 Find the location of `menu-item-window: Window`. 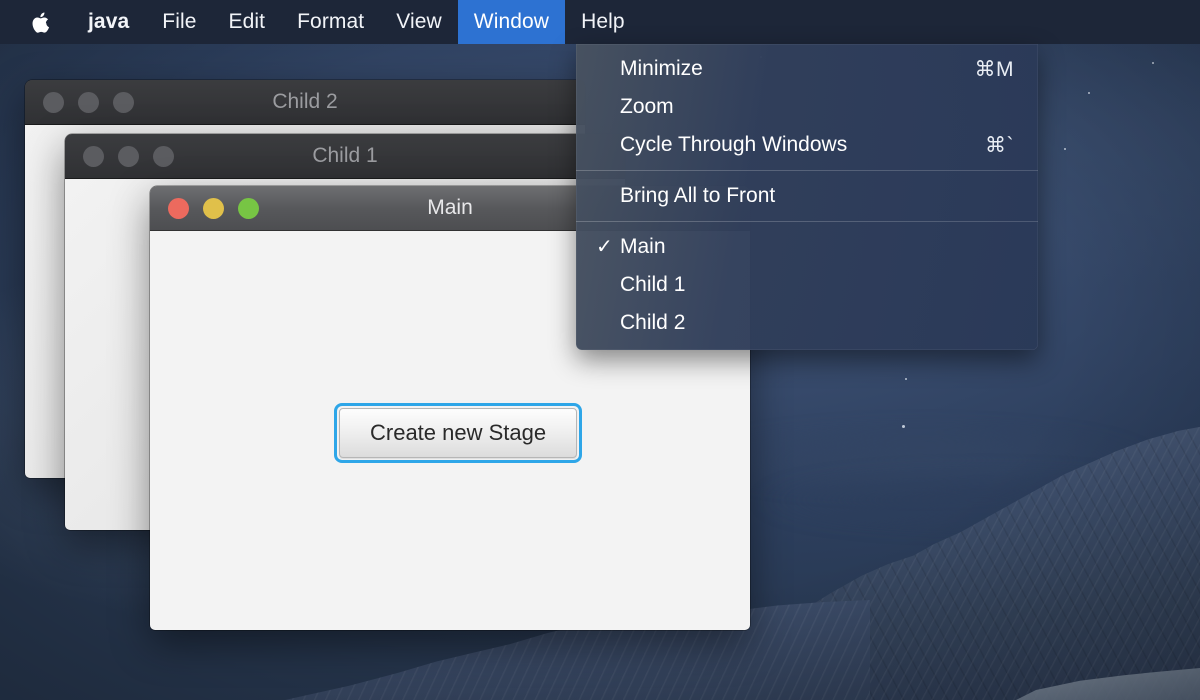

menu-item-window: Window is located at coordinates (511, 22).